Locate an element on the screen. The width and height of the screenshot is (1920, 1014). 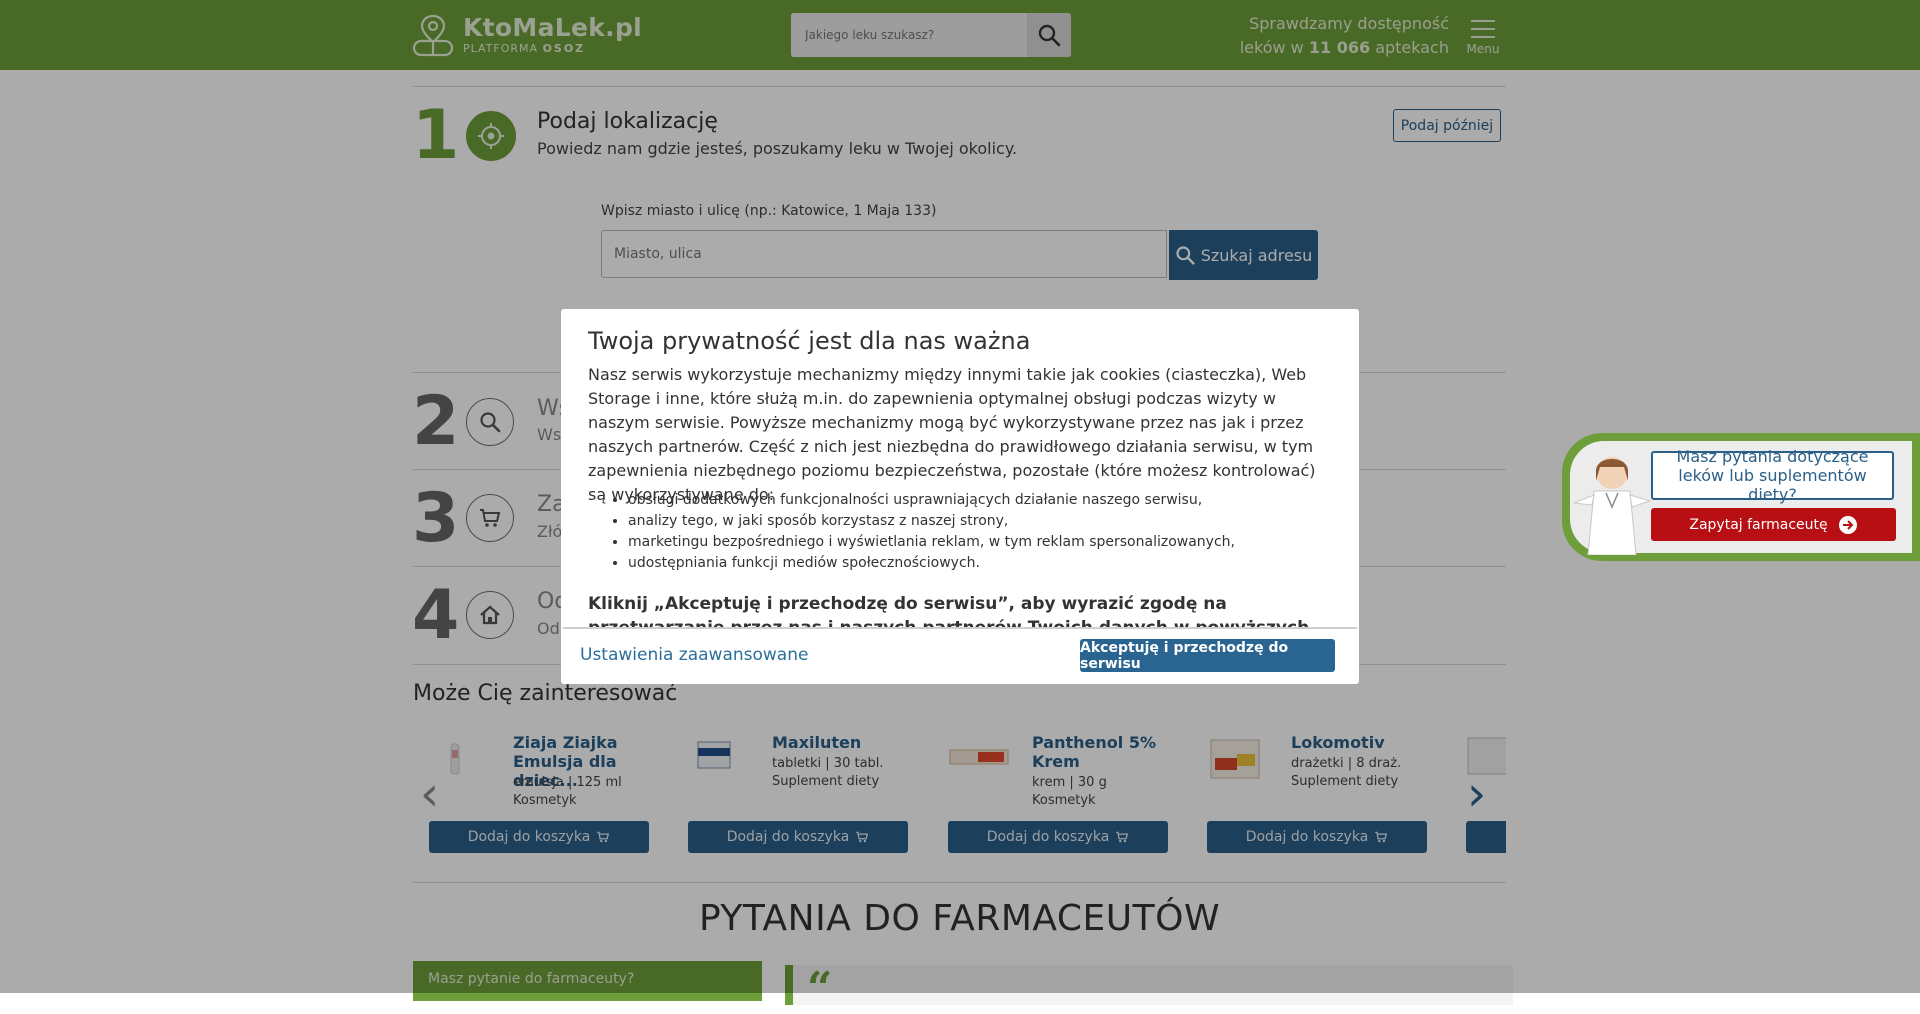
accept-consent-button: Akceptuję i przechodzę do serwisu is located at coordinates (1207, 655).